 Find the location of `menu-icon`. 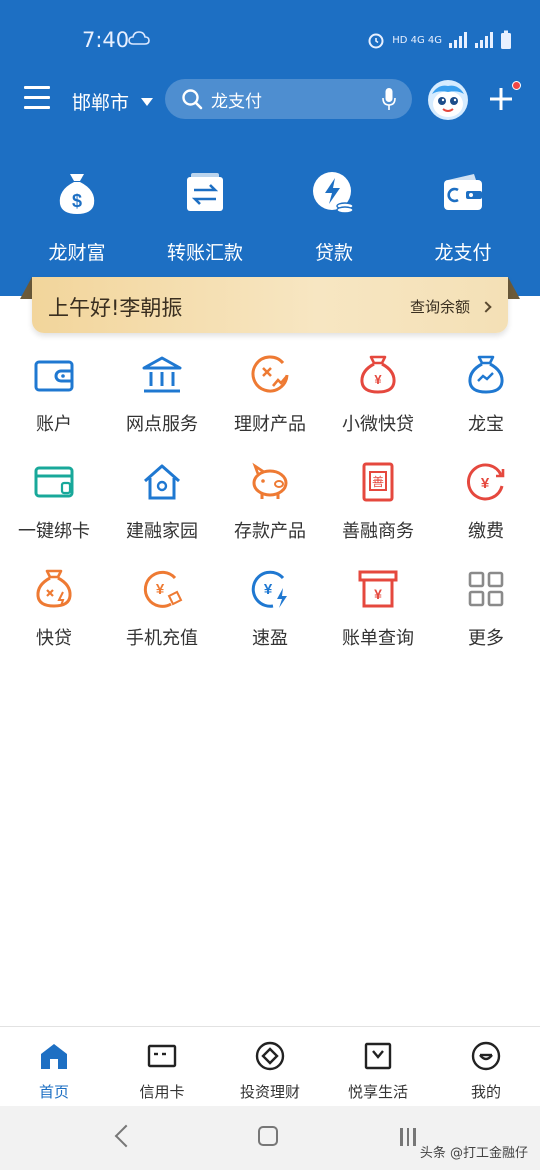

menu-icon is located at coordinates (37, 98).